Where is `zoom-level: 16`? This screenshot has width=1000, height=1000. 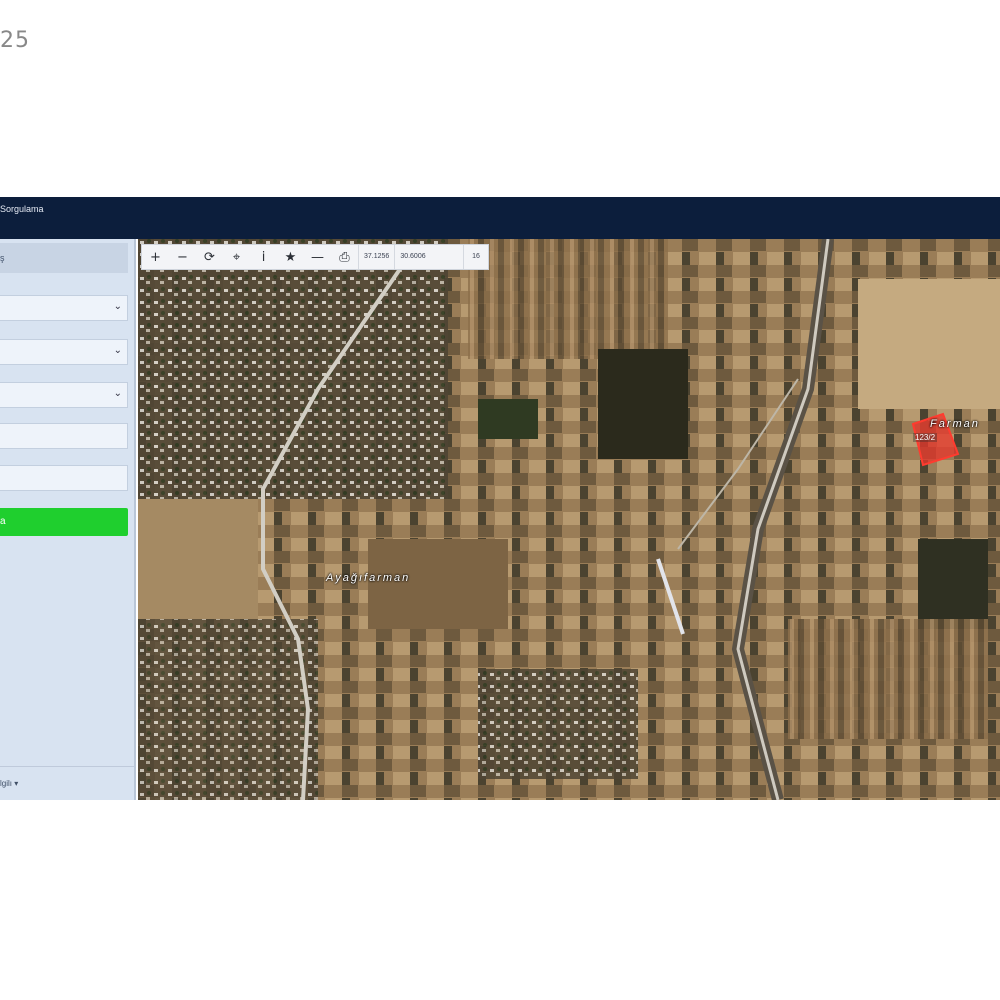 zoom-level: 16 is located at coordinates (475, 257).